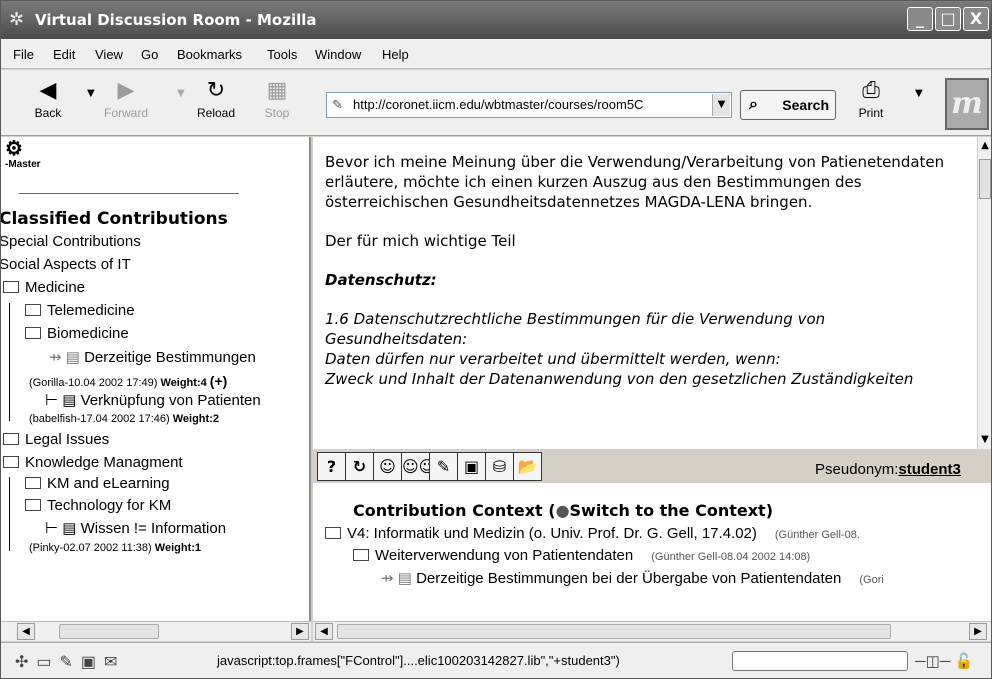 The height and width of the screenshot is (679, 992). I want to click on folder-km-elearning: KM and eLearning, so click(97, 483).